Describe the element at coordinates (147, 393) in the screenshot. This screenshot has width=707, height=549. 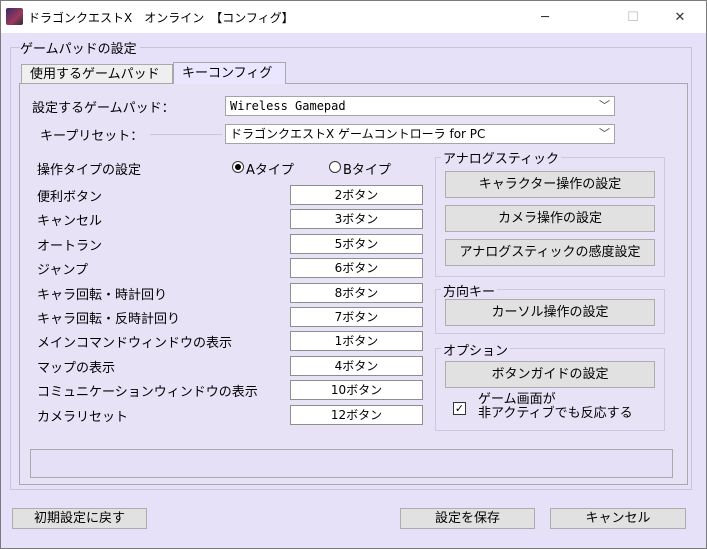
I see `key-assign-label: コミュニケーションウィンドウの表示` at that location.